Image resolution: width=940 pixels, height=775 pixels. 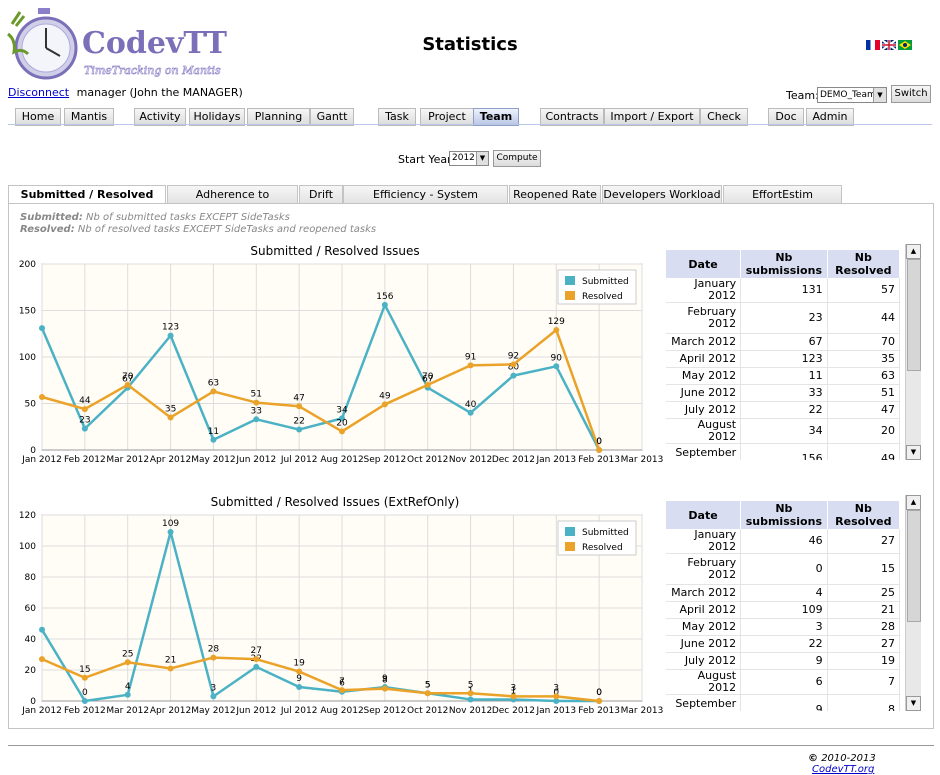 What do you see at coordinates (232, 201) in the screenshot?
I see `tab-adherence-to-deadlines: Adherence to deadlines` at bounding box center [232, 201].